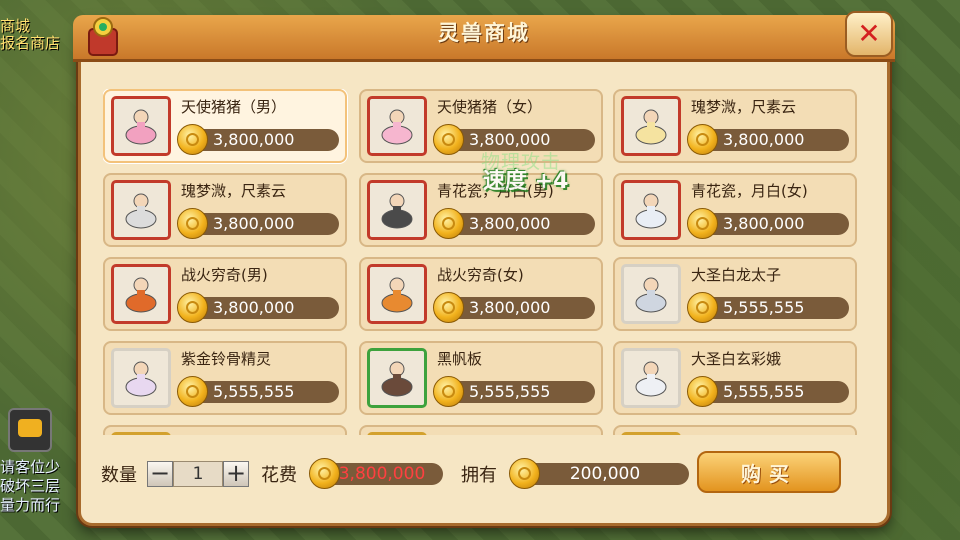  I want to click on shop-item-card: 战火穷奇(女) 3,800,000, so click(481, 294).